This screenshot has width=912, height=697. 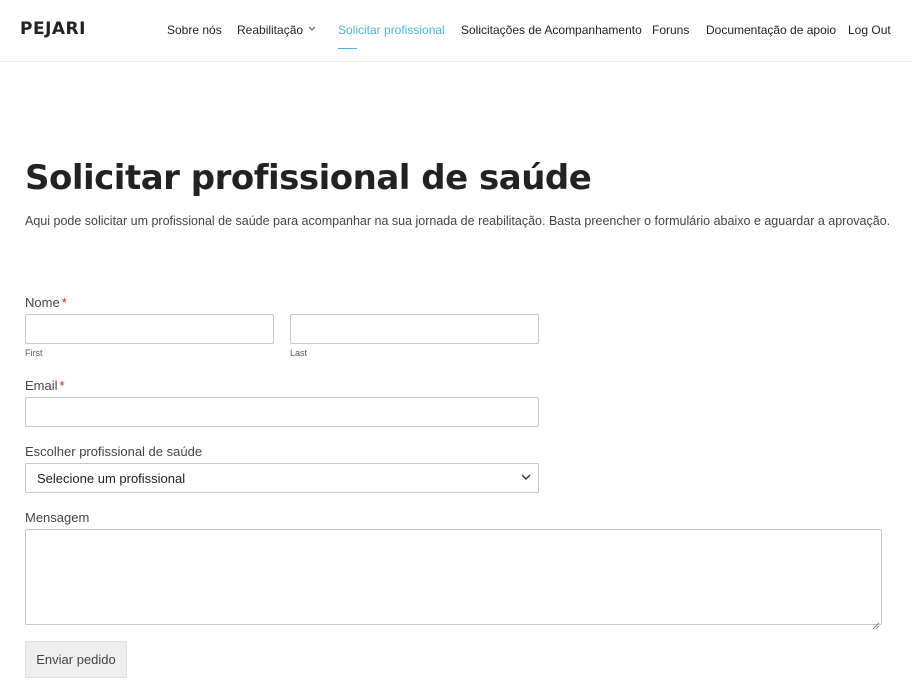 I want to click on email-label: Email *, so click(x=45, y=385).